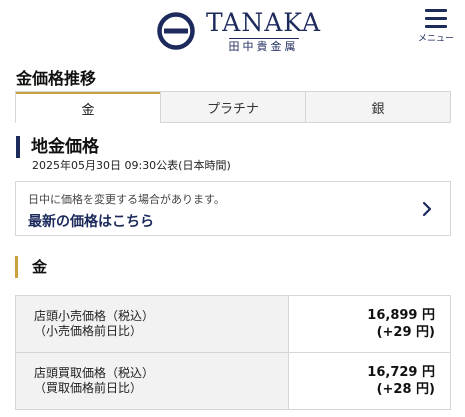 The height and width of the screenshot is (417, 465). I want to click on chevron-right-icon, so click(427, 209).